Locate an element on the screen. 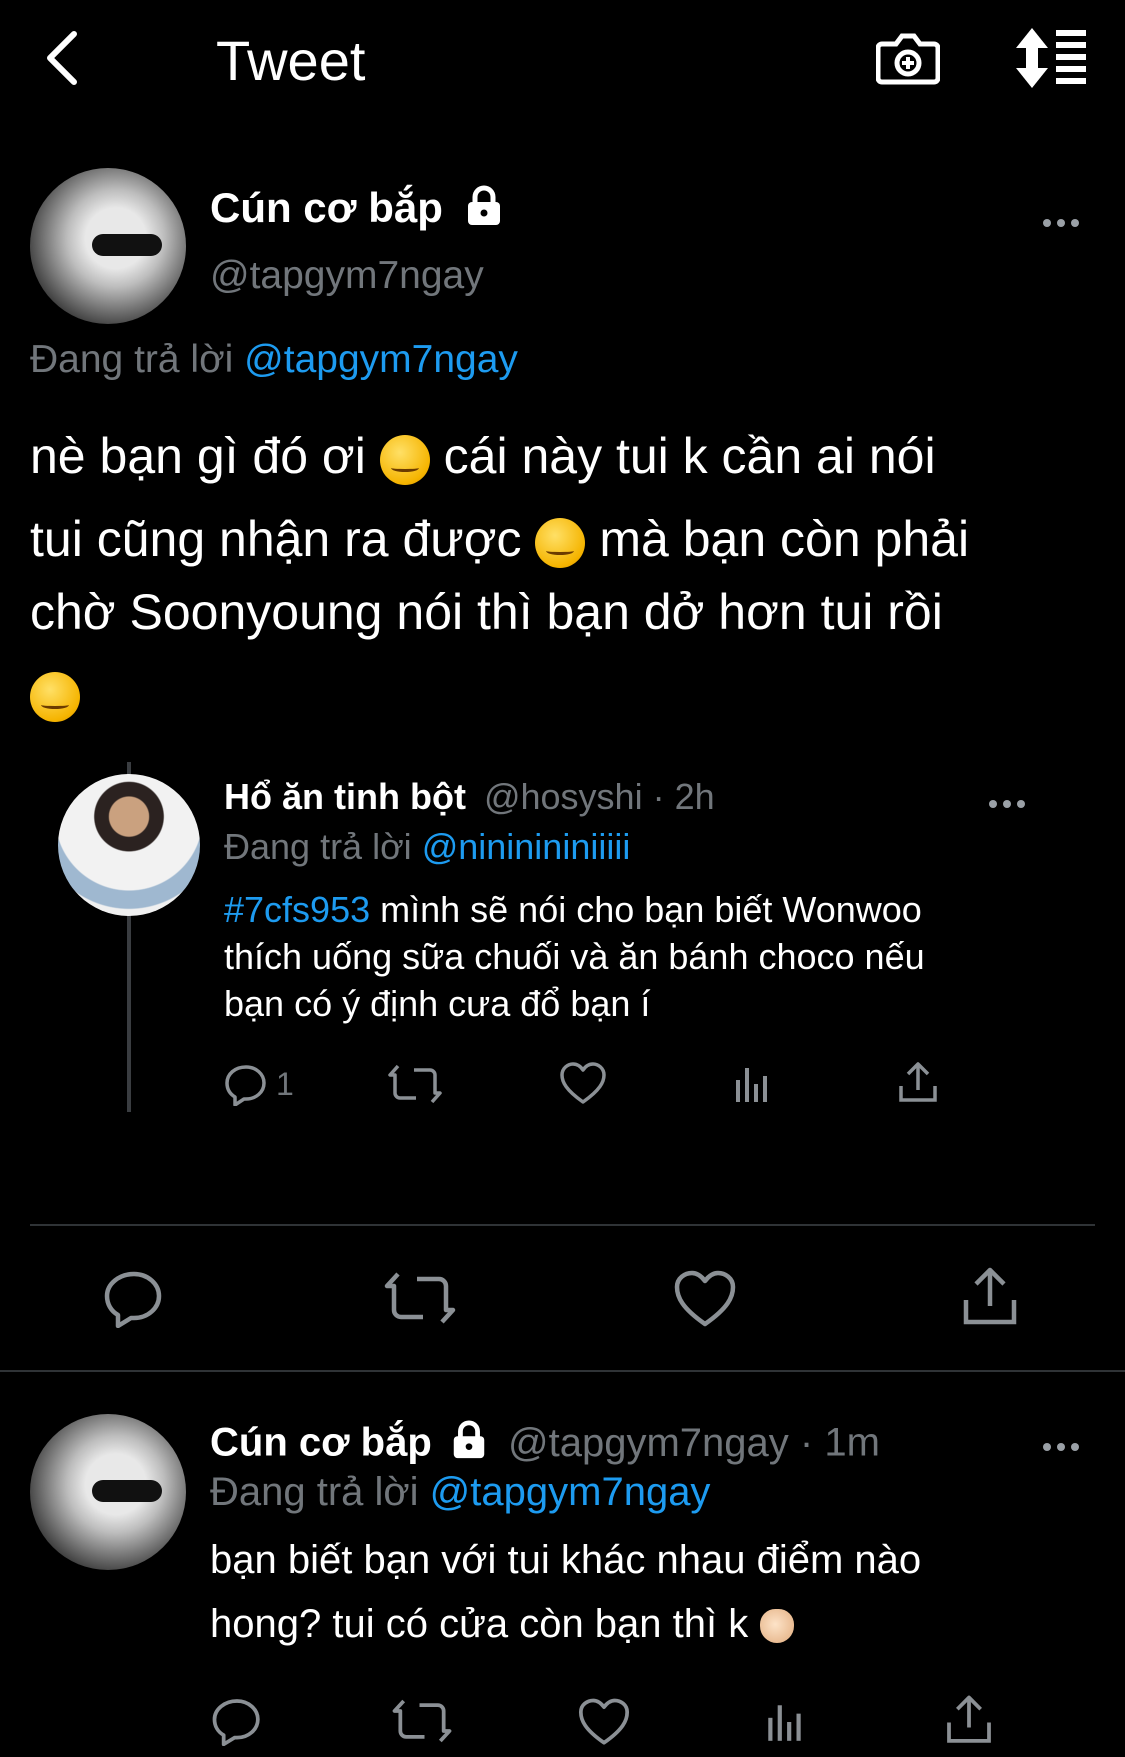 The width and height of the screenshot is (1125, 1757). reply-more-options-icon is located at coordinates (1061, 1447).